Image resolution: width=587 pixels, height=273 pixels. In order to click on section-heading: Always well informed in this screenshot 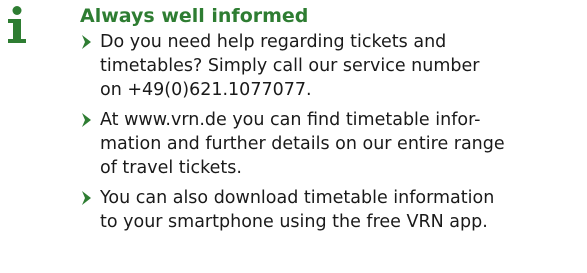, I will do `click(194, 16)`.